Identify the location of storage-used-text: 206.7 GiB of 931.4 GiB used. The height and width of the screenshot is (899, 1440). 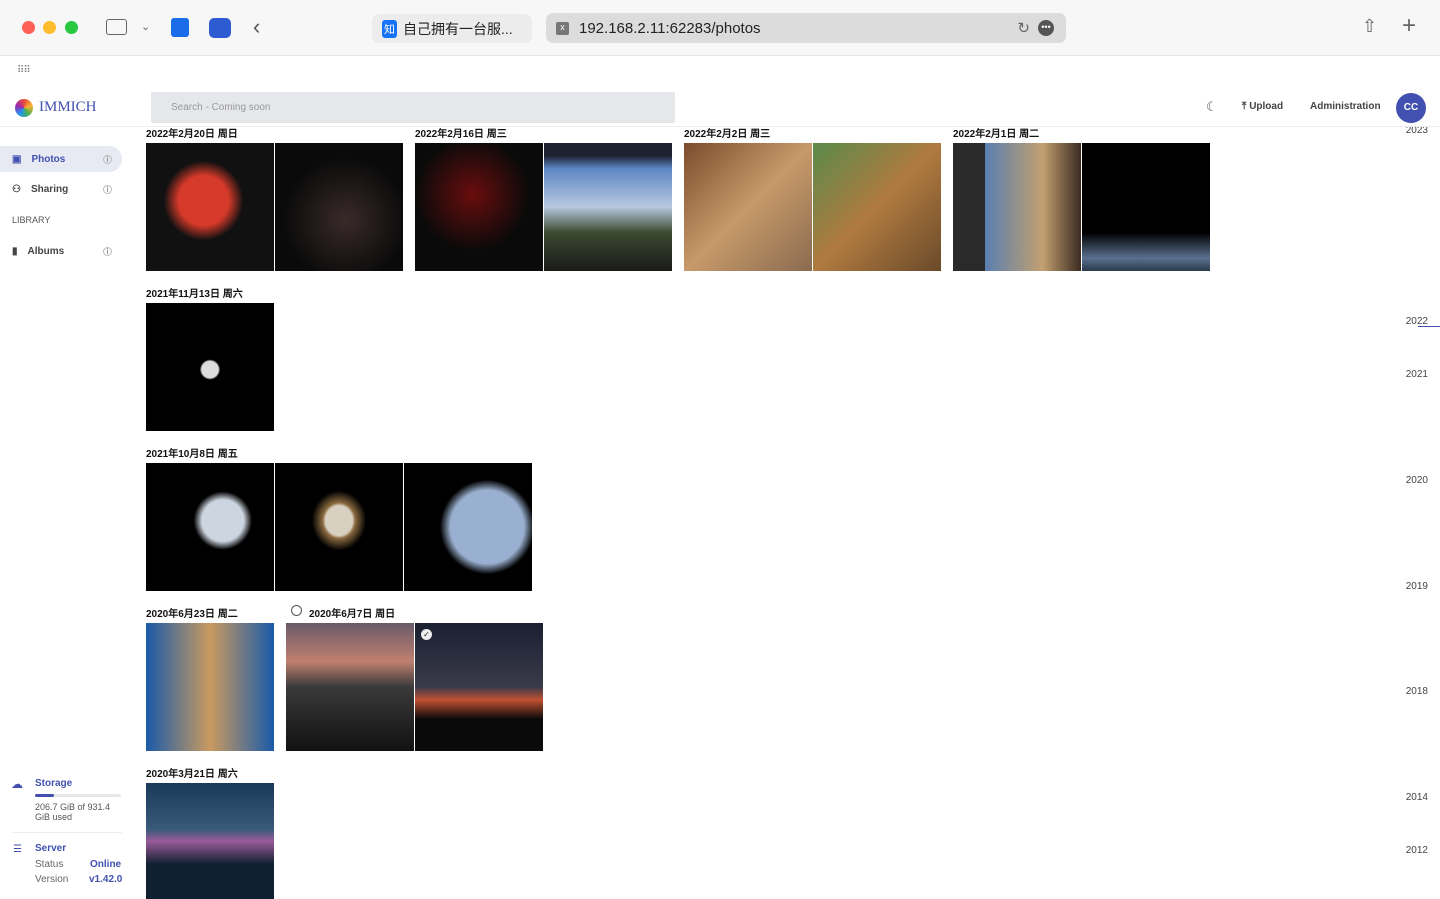
(73, 812).